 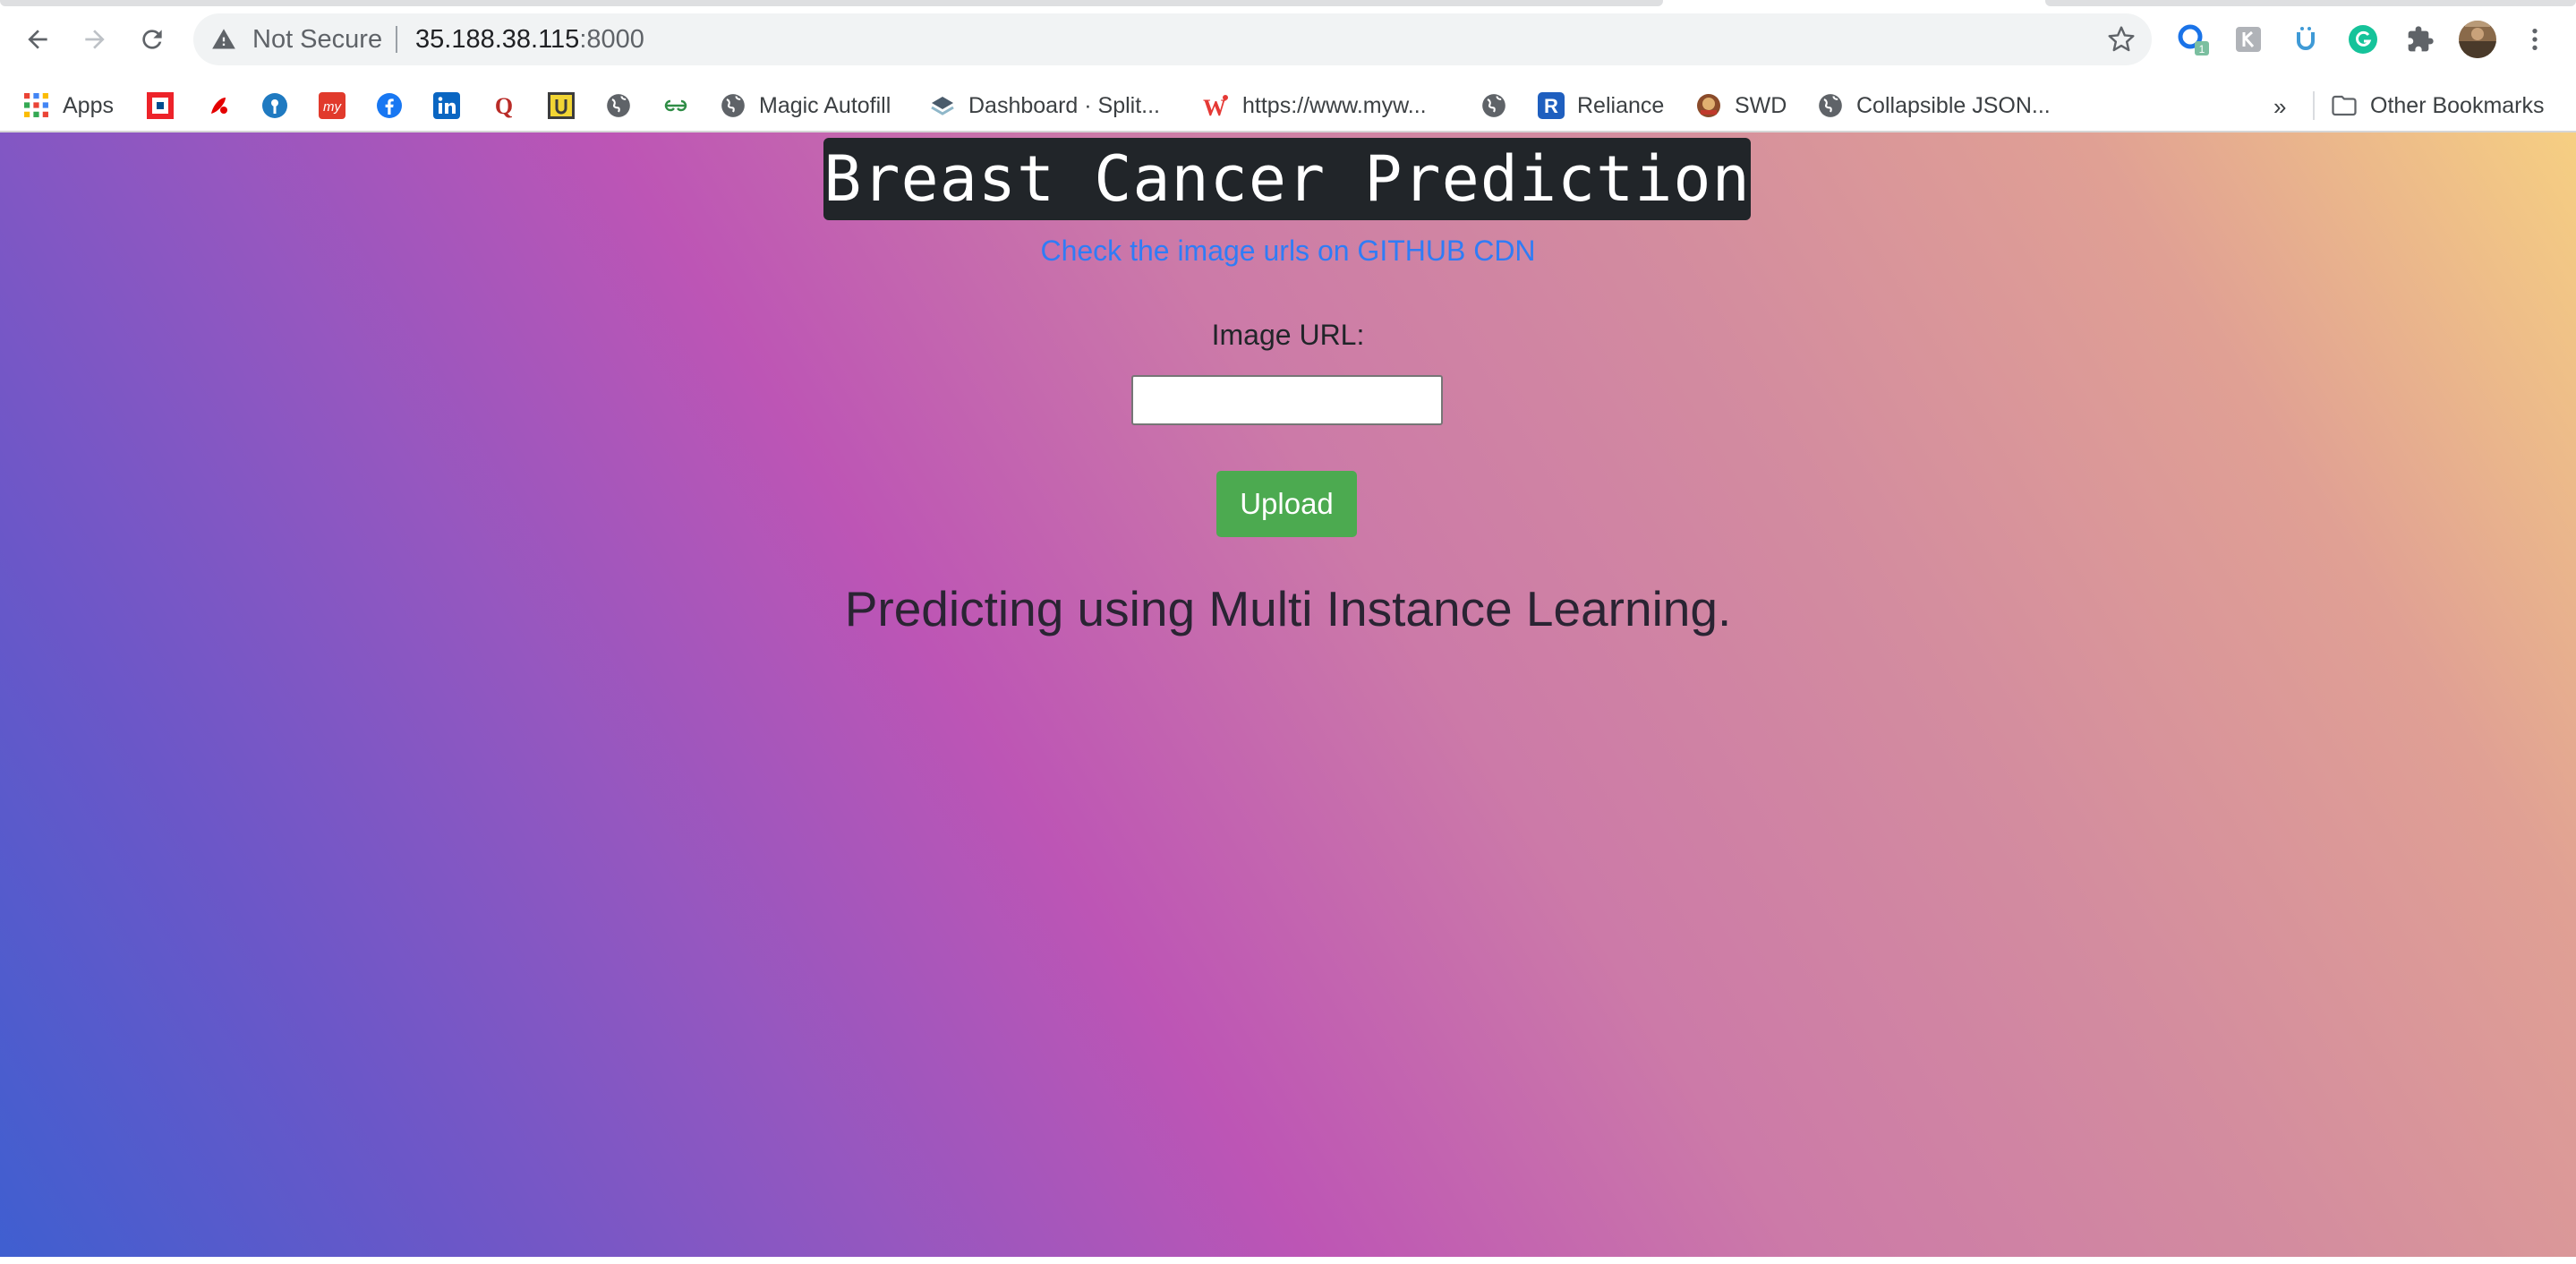 I want to click on svg-text: 1, so click(x=2202, y=49).